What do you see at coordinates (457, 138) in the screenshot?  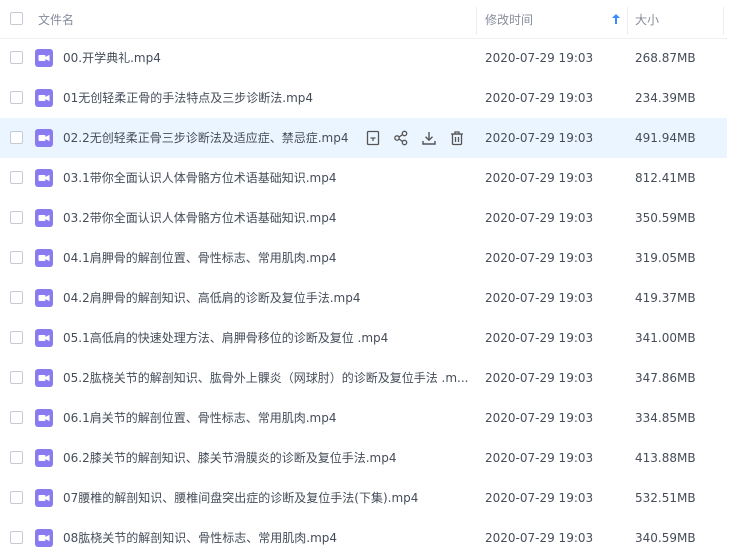 I see `delete-icon` at bounding box center [457, 138].